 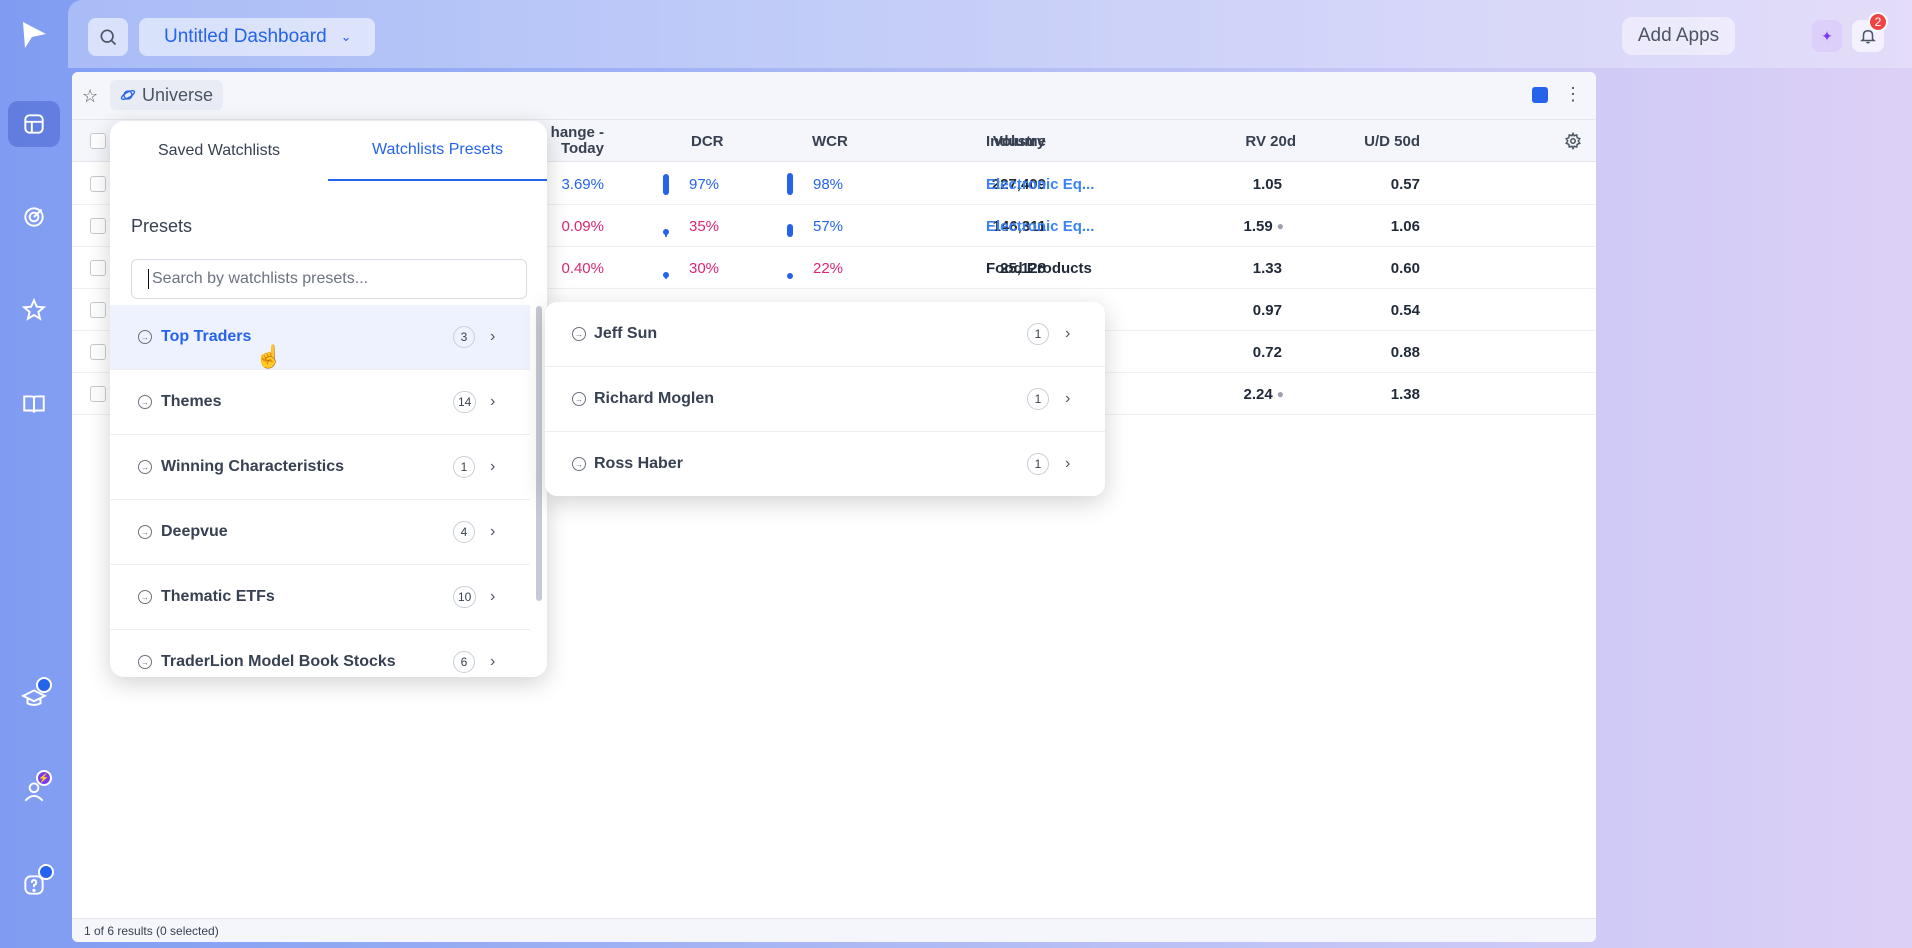 I want to click on planet-icon, so click(x=128, y=95).